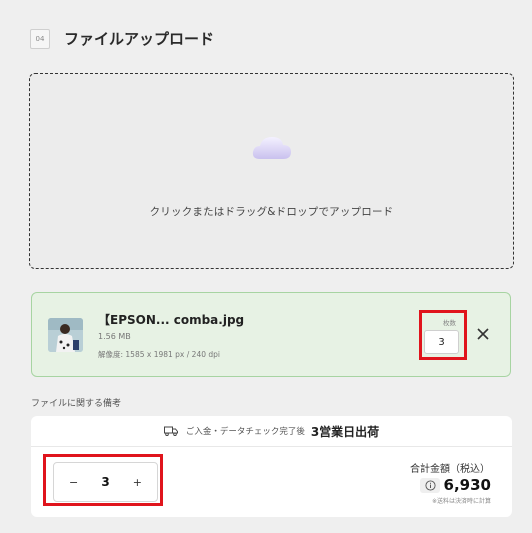 This screenshot has width=532, height=533. I want to click on step-header: 04 ファイルアップロード, so click(122, 38).